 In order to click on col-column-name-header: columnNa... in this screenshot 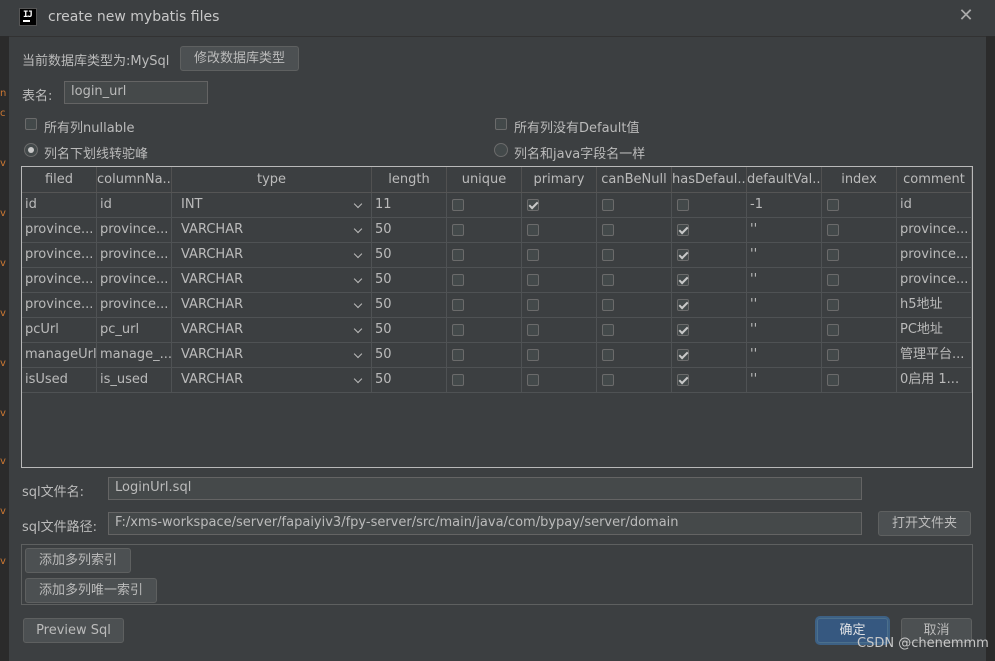, I will do `click(134, 179)`.